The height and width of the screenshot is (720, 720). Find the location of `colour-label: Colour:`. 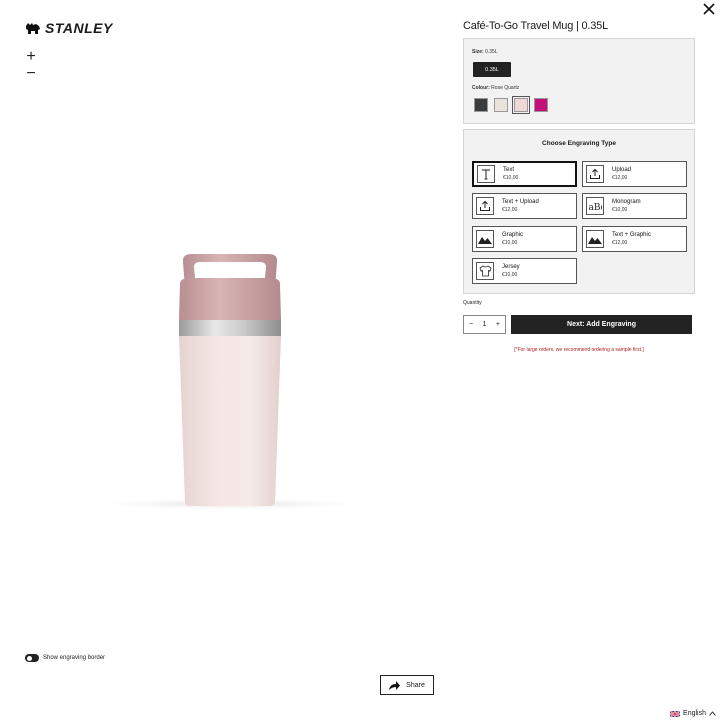

colour-label: Colour: is located at coordinates (481, 88).